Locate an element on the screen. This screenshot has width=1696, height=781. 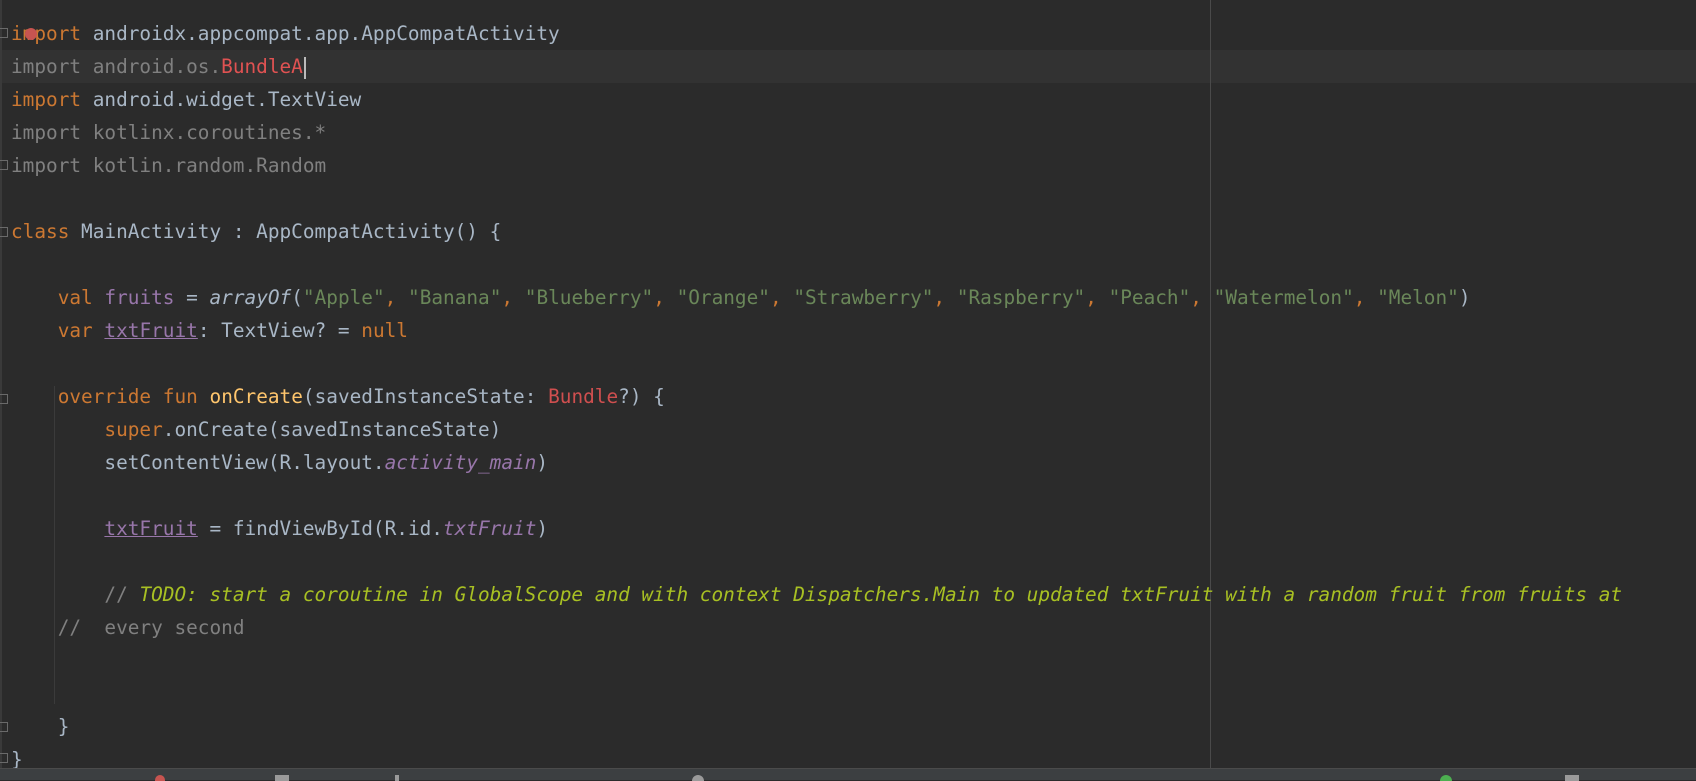
code-line-22: } is located at coordinates (40, 726).